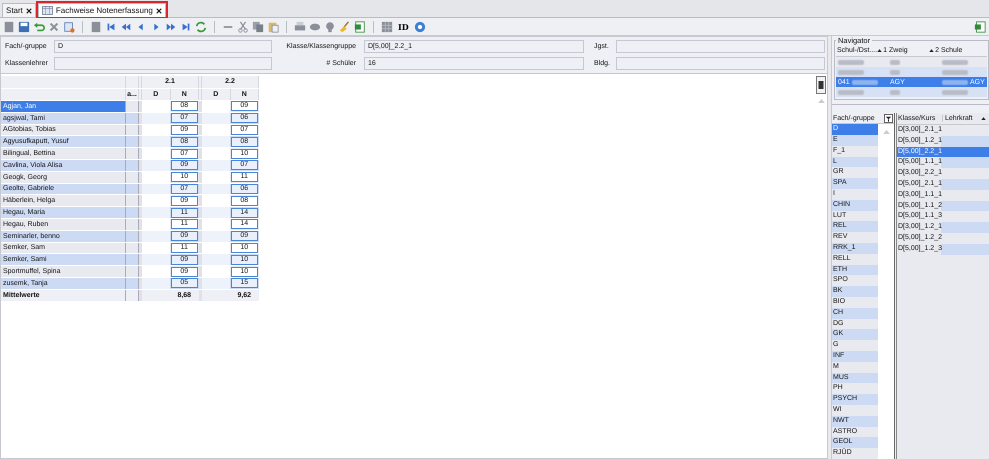  What do you see at coordinates (201, 26) in the screenshot?
I see `refresh-icon` at bounding box center [201, 26].